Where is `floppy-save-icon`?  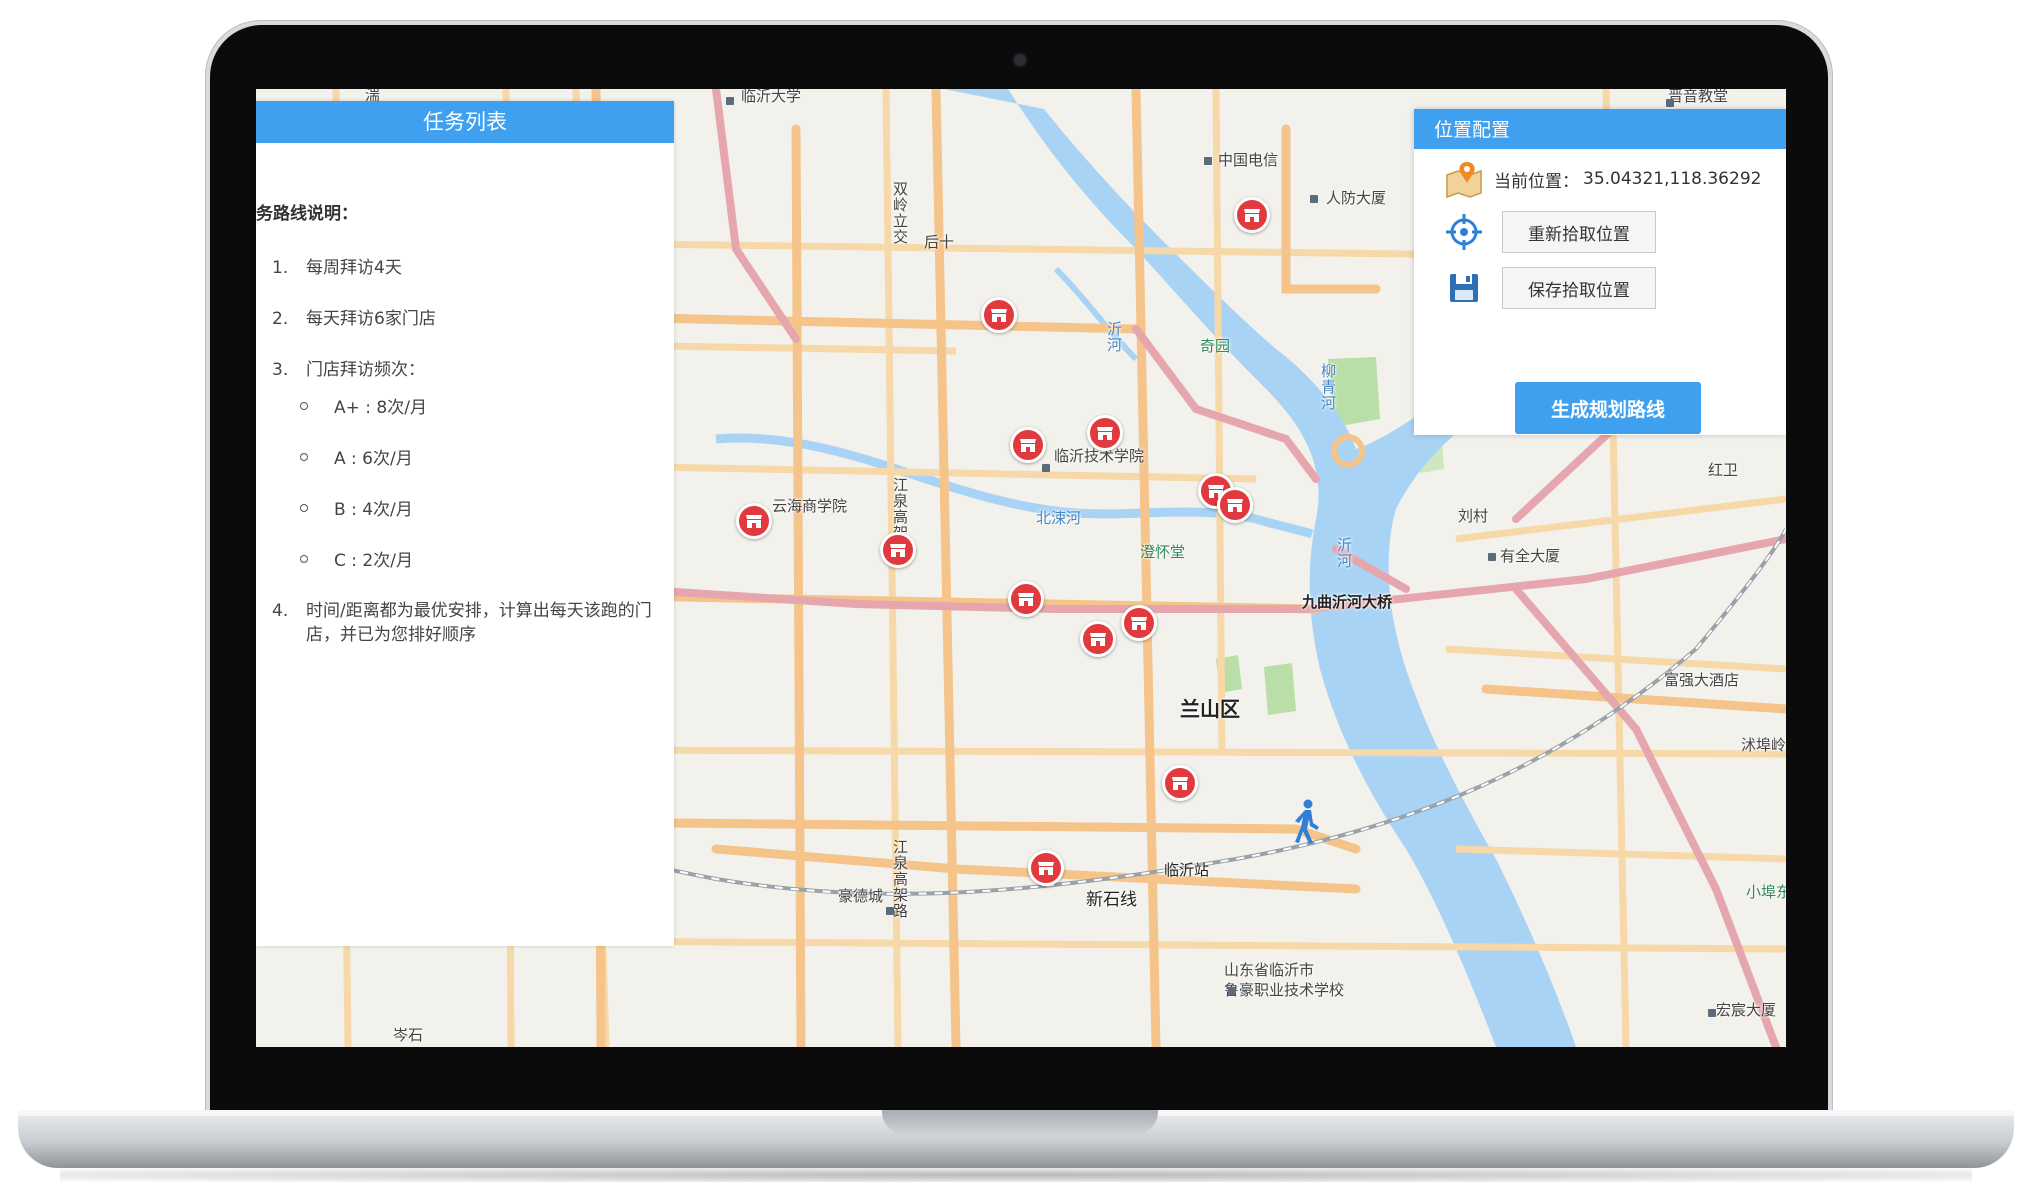 floppy-save-icon is located at coordinates (1464, 288).